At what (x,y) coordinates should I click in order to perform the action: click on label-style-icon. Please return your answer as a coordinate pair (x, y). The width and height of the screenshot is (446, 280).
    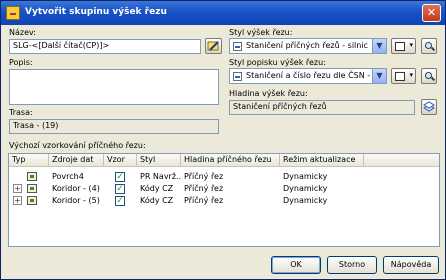
    Looking at the image, I should click on (237, 76).